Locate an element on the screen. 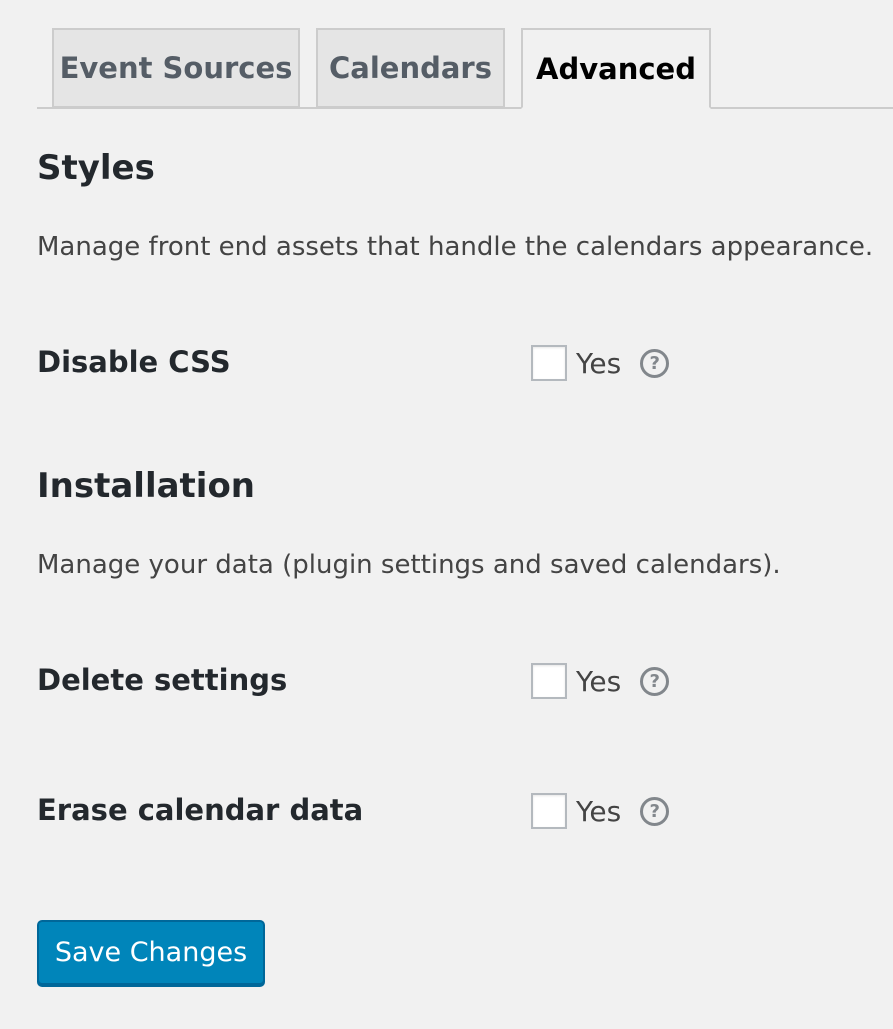  delete-settings-label: Delete settings is located at coordinates (162, 680).